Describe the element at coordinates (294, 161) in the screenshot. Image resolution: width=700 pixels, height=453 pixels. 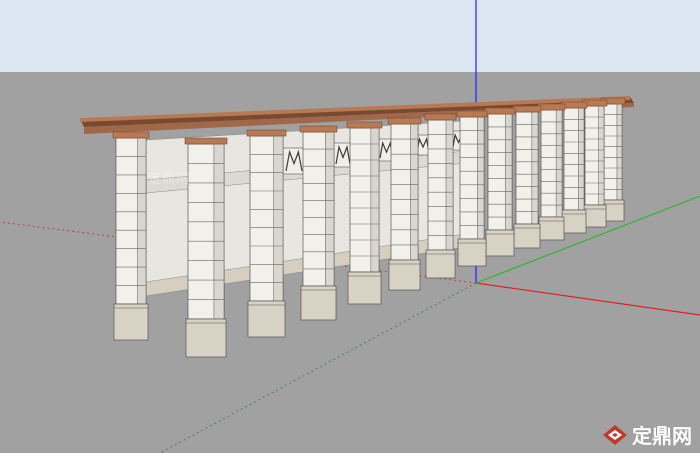
I see `ornament-panel` at that location.